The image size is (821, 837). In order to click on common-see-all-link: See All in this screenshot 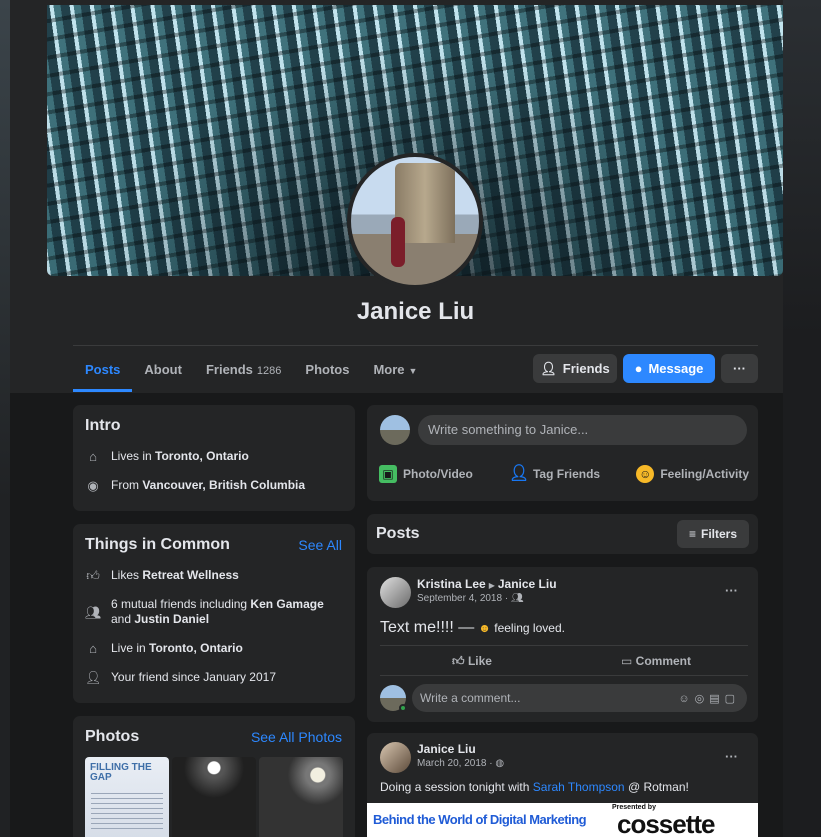, I will do `click(320, 545)`.